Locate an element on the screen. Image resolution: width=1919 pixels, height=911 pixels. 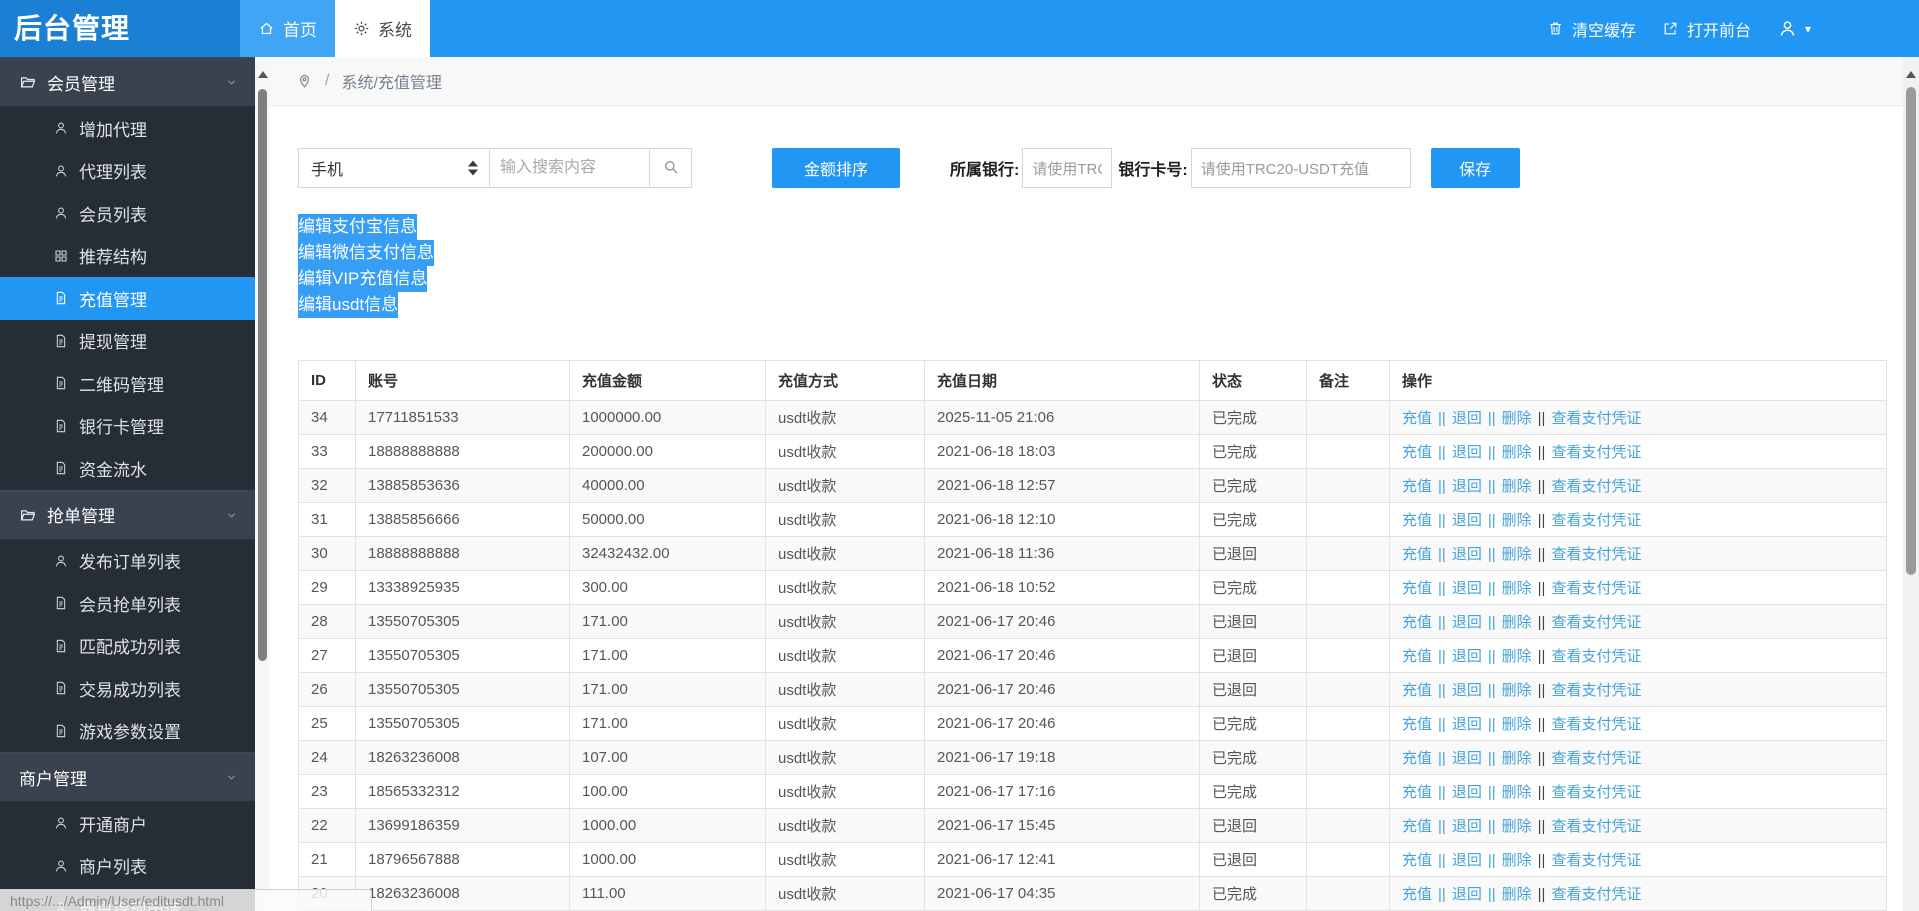
edit-usdt-link: 编辑usdt信息 is located at coordinates (348, 305).